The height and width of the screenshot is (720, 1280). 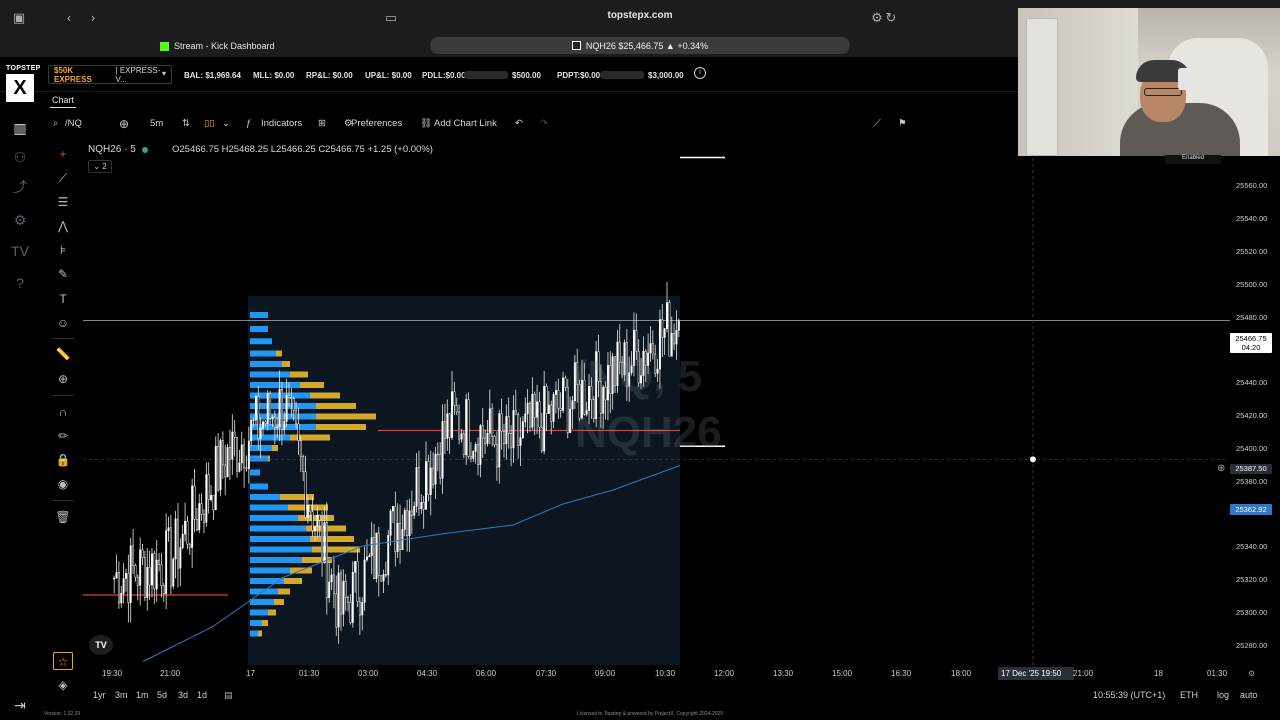 What do you see at coordinates (1252, 218) in the screenshot?
I see `price-tick: 25540.00` at bounding box center [1252, 218].